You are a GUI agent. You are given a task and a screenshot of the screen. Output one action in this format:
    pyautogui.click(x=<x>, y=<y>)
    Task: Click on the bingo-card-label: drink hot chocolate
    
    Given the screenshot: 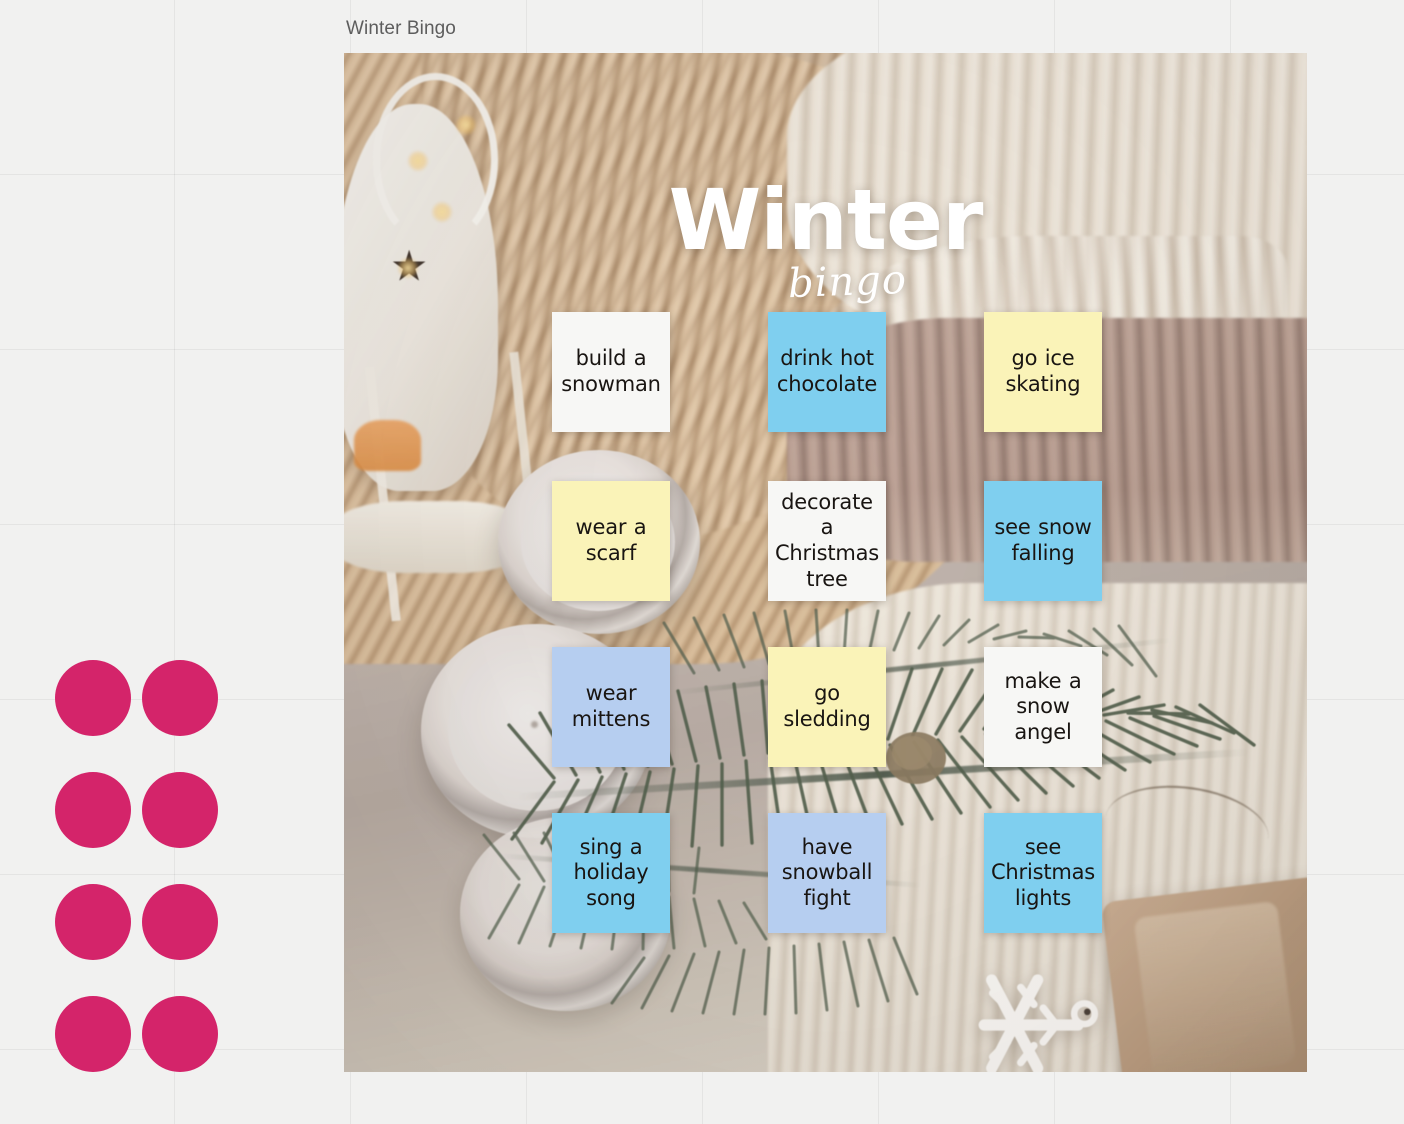 What is the action you would take?
    pyautogui.click(x=827, y=371)
    